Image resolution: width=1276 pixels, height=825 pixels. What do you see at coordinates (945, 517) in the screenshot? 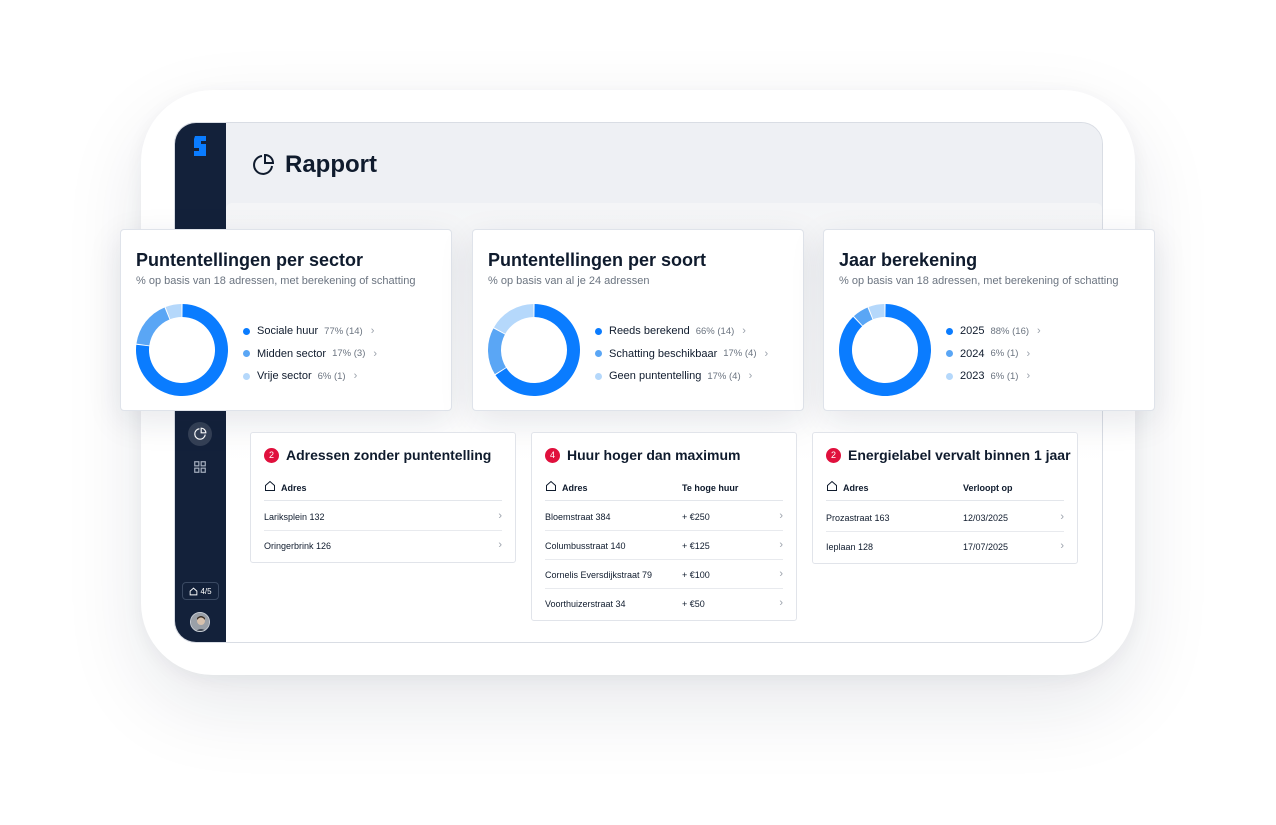
I see `table-row: Prozastraat 163 12/03/2025 ›` at bounding box center [945, 517].